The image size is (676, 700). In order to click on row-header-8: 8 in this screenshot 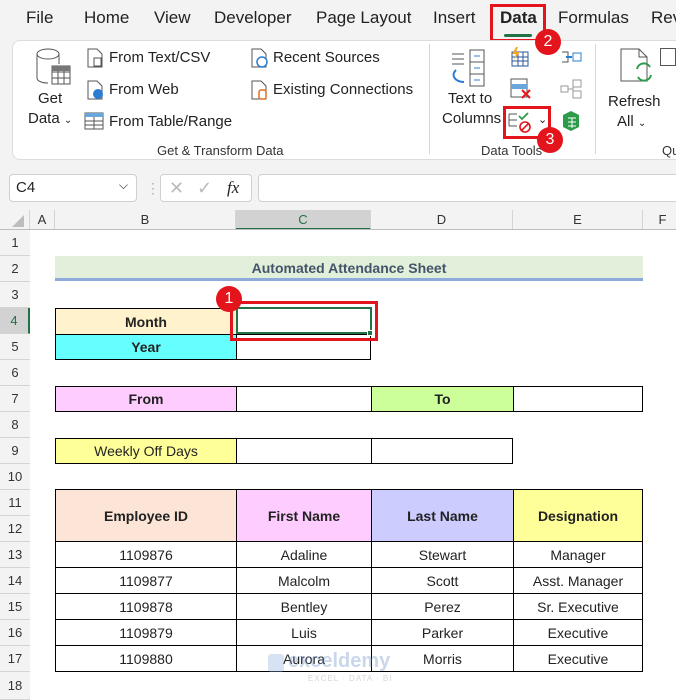, I will do `click(15, 425)`.